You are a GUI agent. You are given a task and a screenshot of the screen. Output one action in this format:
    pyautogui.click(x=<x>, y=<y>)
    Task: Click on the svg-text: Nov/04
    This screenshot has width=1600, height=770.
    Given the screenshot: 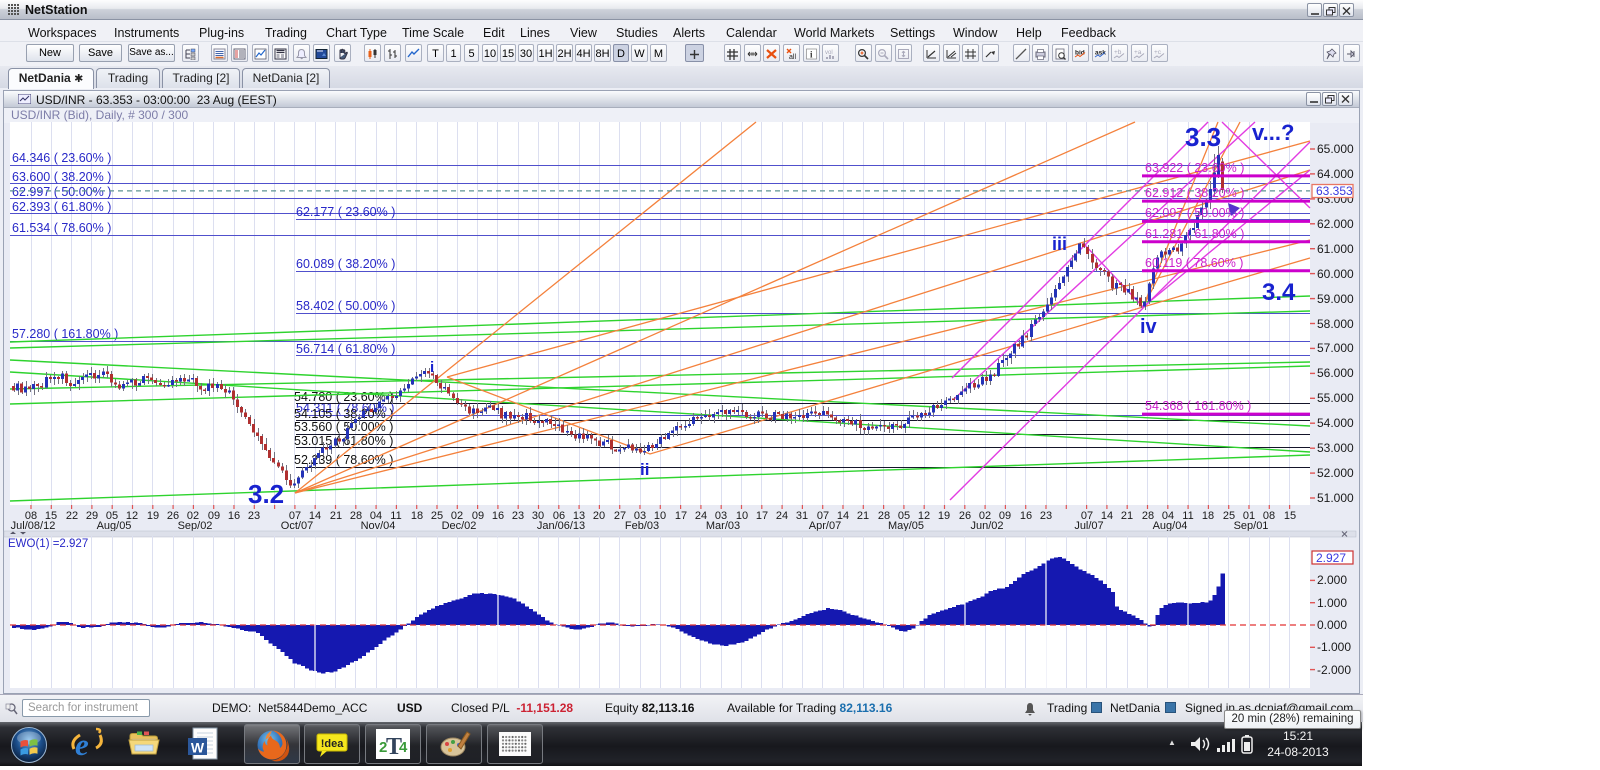 What is the action you would take?
    pyautogui.click(x=378, y=526)
    